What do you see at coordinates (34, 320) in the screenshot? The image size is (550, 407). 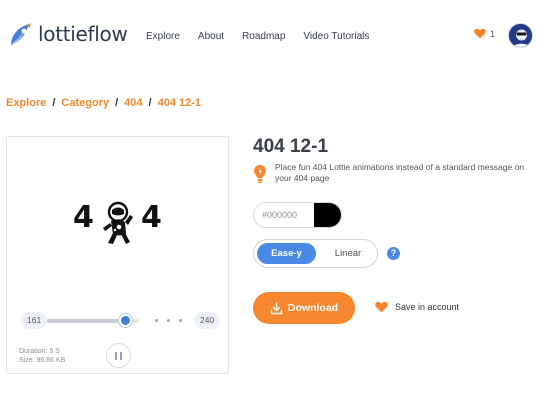 I see `frame-start-badge: 161` at bounding box center [34, 320].